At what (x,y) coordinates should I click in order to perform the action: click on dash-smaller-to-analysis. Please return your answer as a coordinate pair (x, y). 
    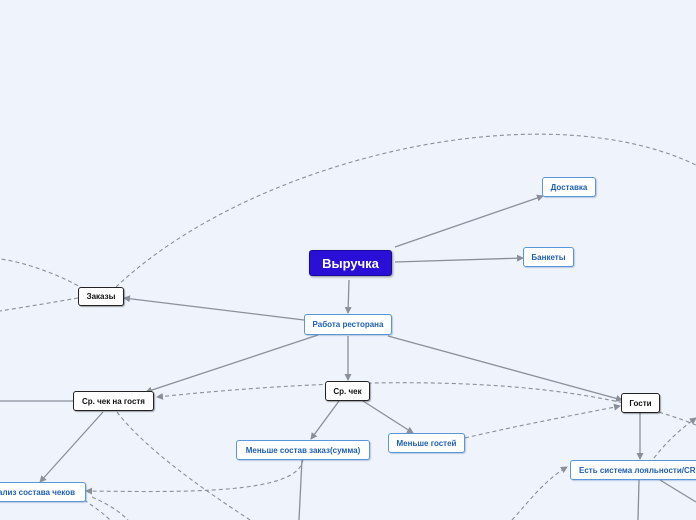
    Looking at the image, I should click on (194, 476).